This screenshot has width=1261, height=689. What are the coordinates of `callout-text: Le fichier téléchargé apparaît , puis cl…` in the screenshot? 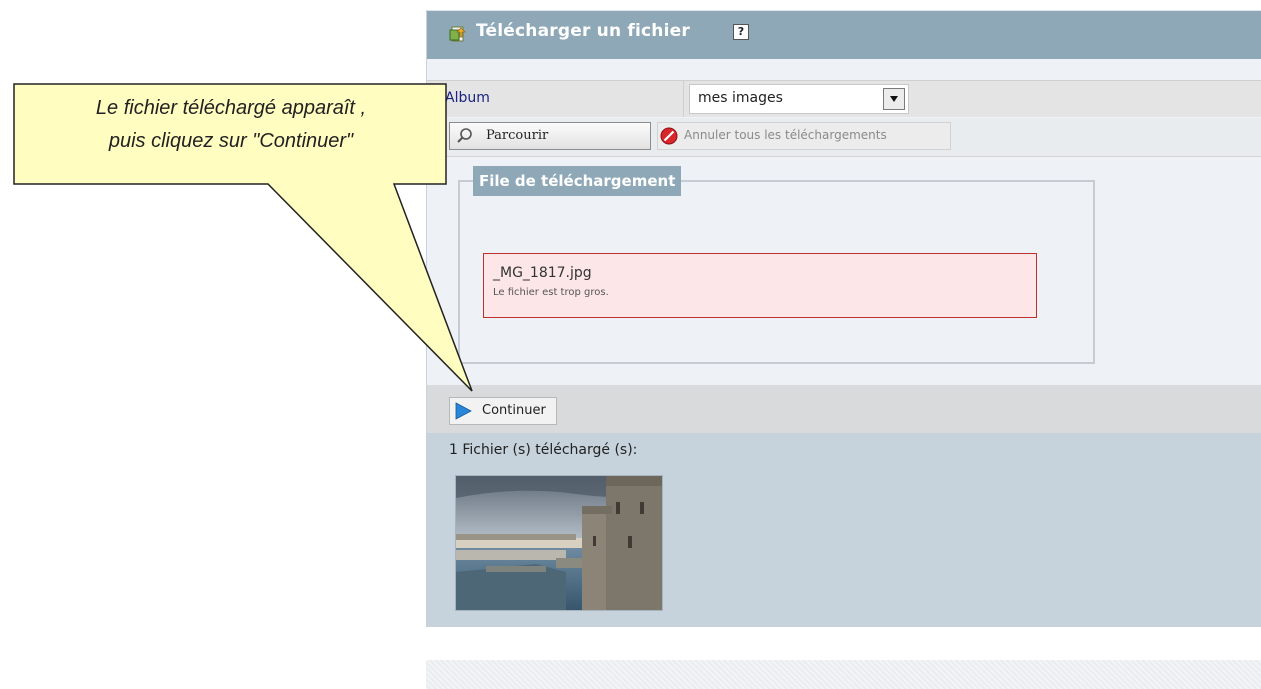 It's located at (231, 125).